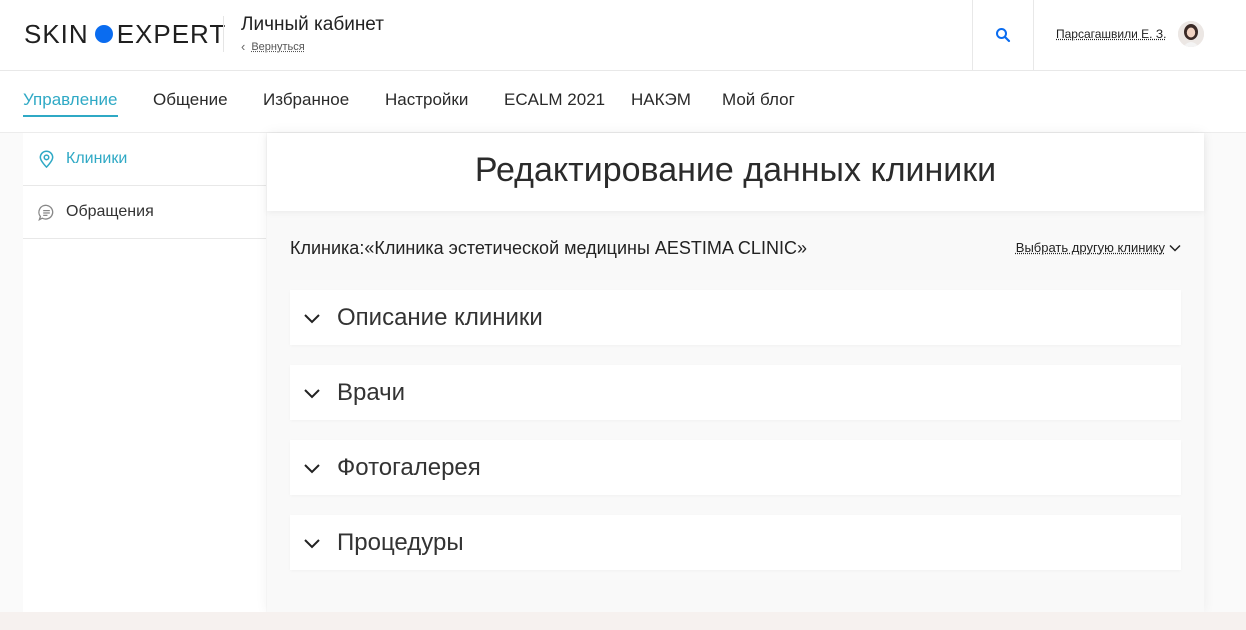  I want to click on nav-item-management: Управление, so click(70, 103).